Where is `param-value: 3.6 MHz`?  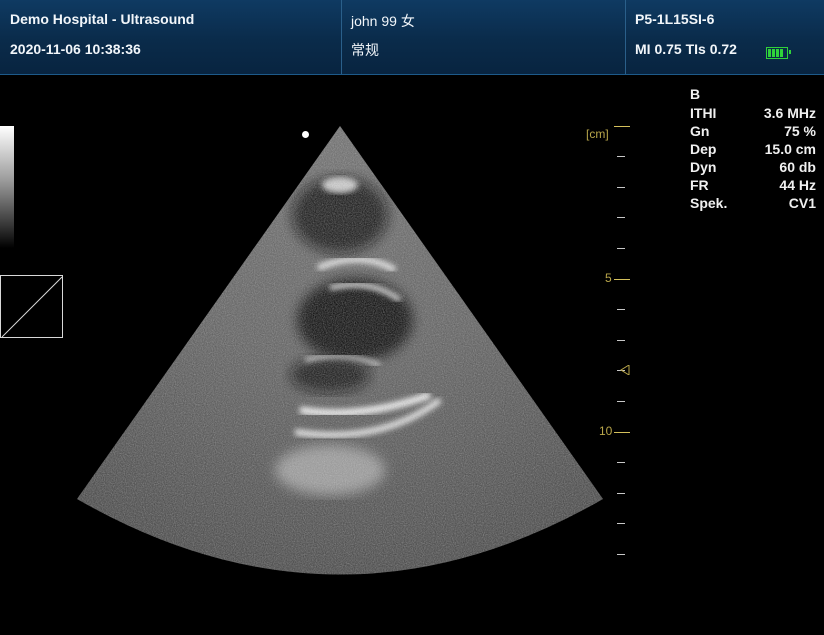 param-value: 3.6 MHz is located at coordinates (789, 113).